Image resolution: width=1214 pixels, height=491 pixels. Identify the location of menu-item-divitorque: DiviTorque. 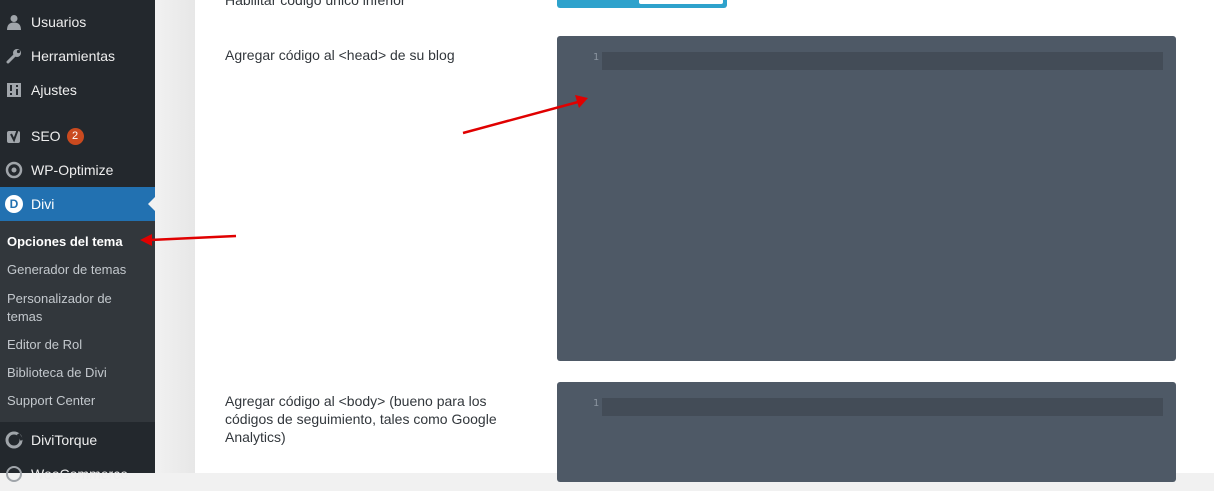
(77, 440).